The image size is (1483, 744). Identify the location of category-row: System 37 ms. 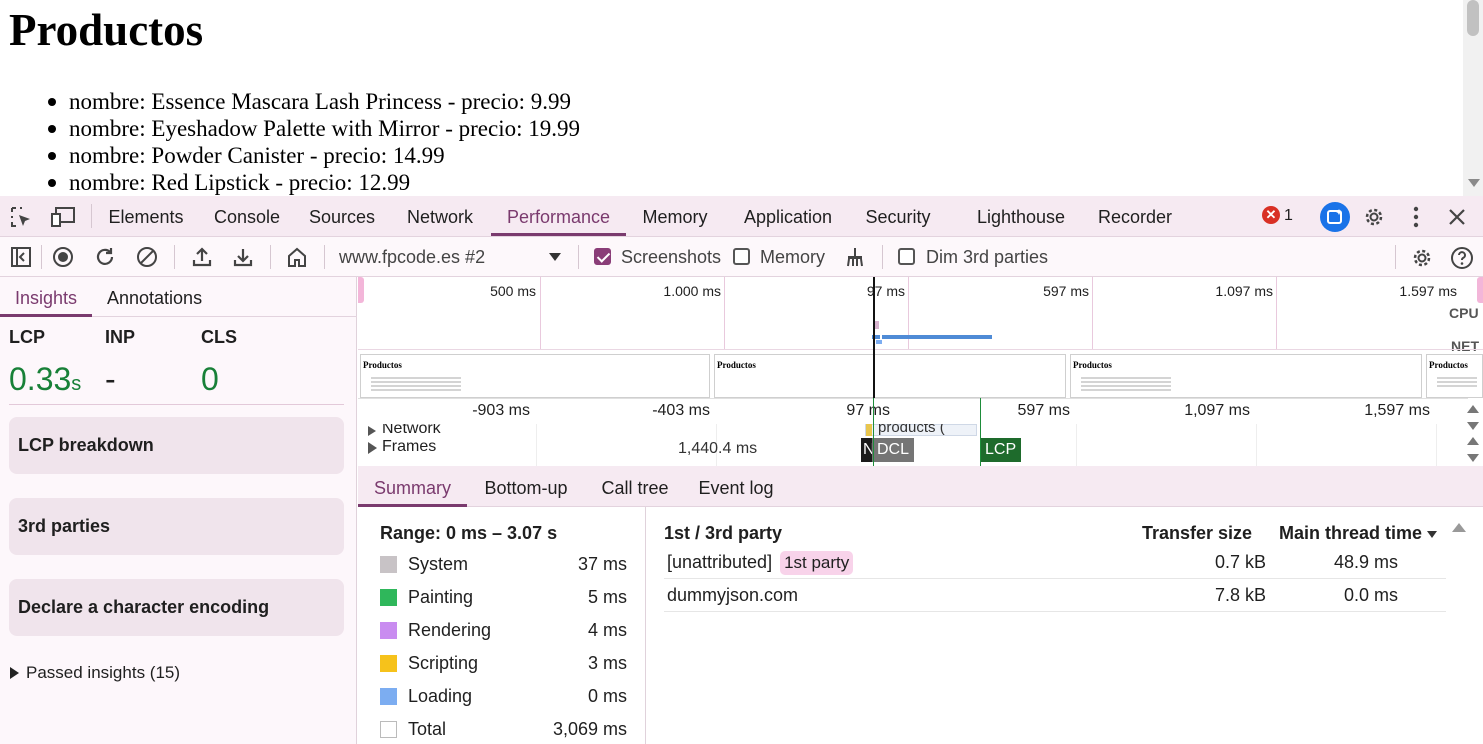
(503, 564).